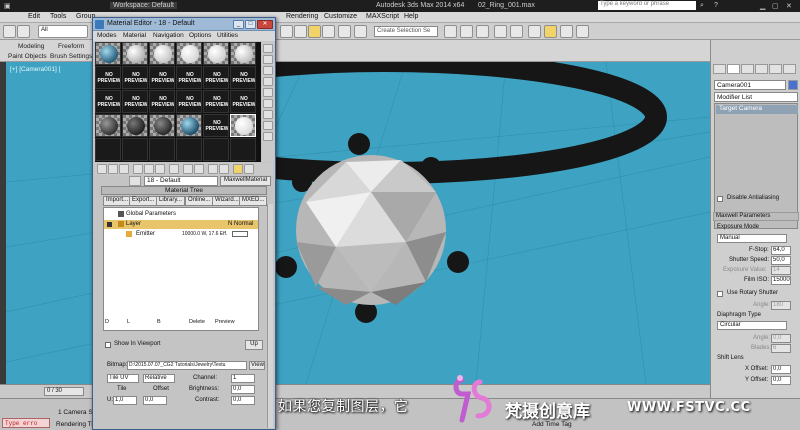 The width and height of the screenshot is (800, 430). I want to click on menu-item-tools: Tools, so click(58, 16).